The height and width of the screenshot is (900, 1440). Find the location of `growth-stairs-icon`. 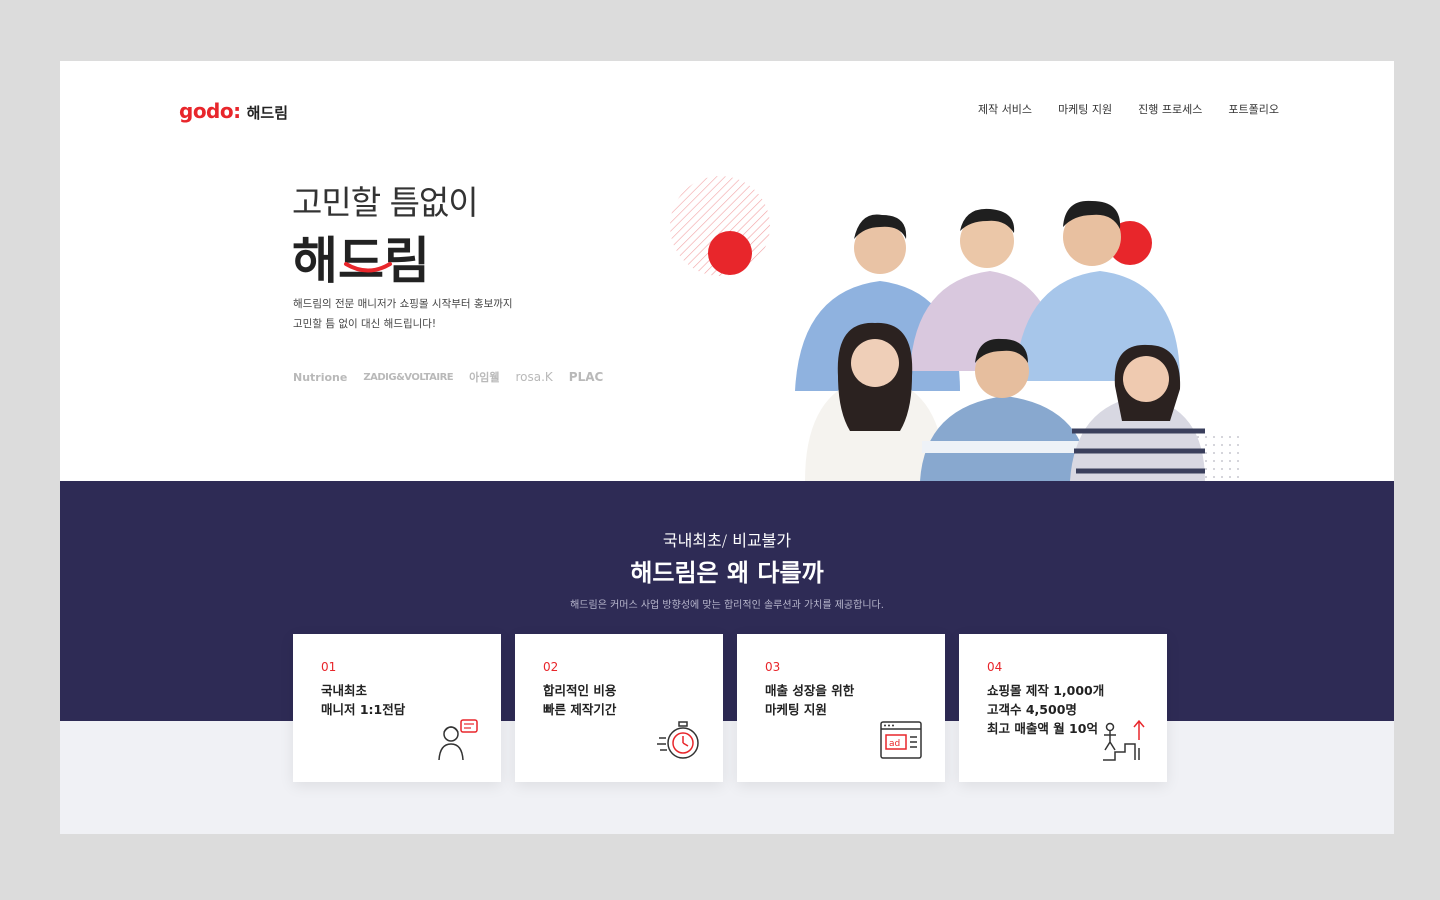

growth-stairs-icon is located at coordinates (1124, 740).